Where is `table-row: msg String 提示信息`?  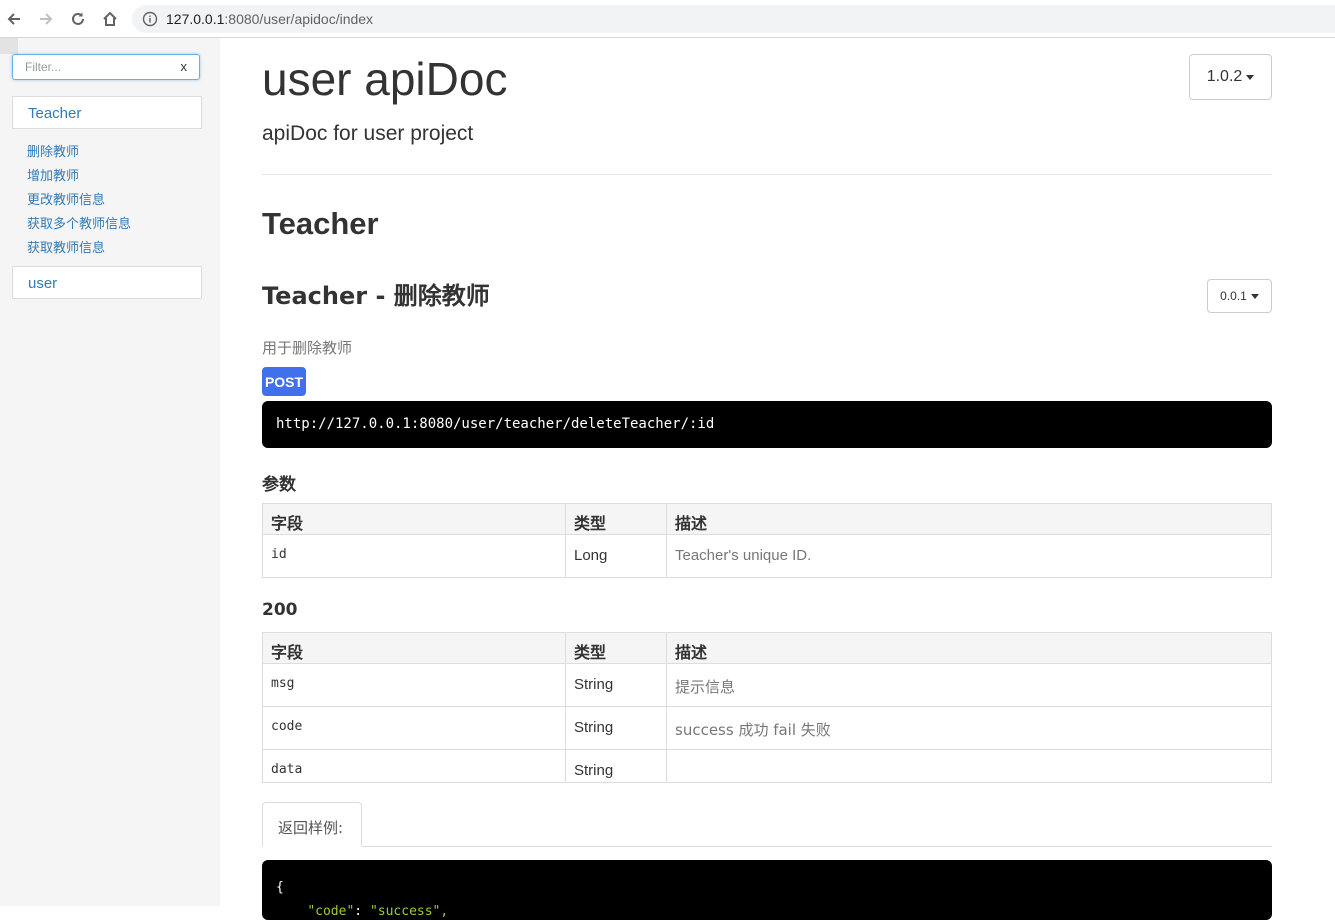 table-row: msg String 提示信息 is located at coordinates (767, 685).